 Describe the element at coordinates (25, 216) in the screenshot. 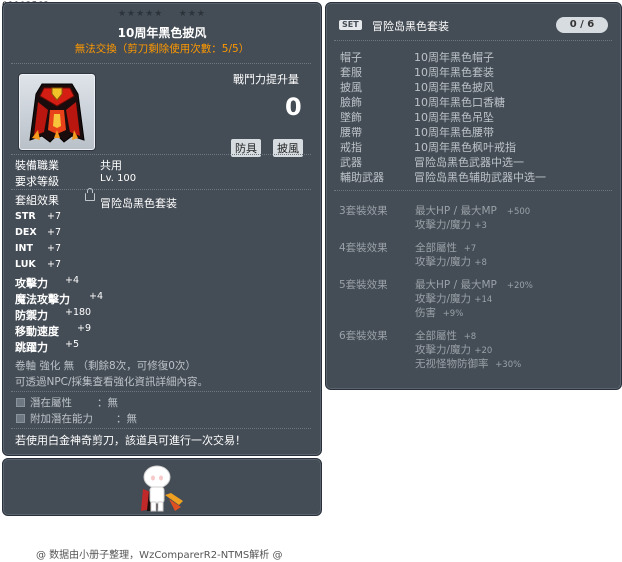

I see `stat-name: STR` at that location.